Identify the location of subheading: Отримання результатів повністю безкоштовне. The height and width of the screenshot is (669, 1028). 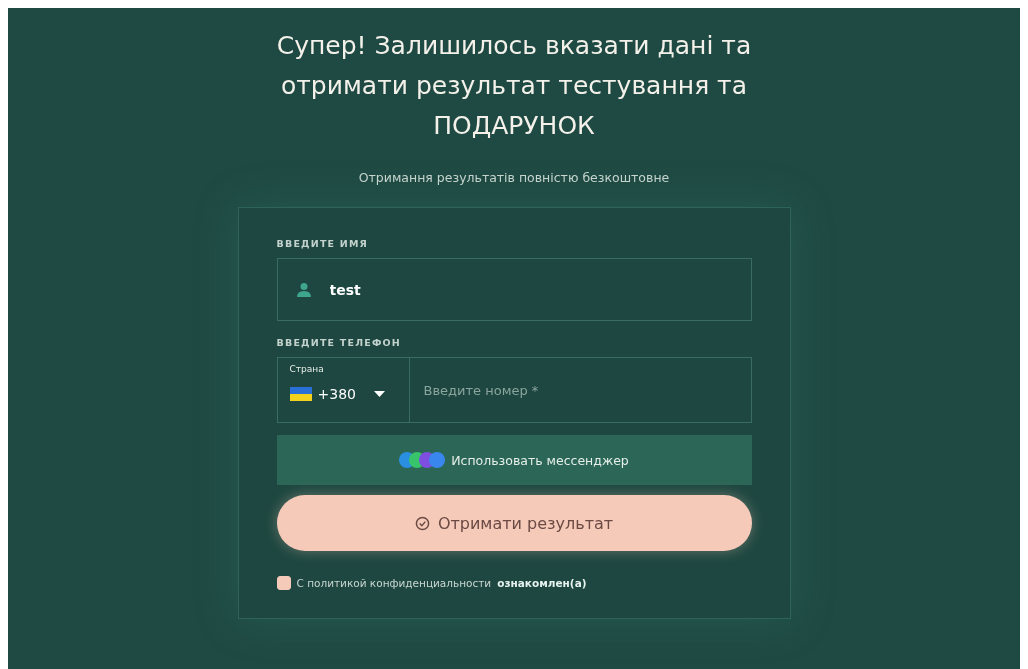
(514, 177).